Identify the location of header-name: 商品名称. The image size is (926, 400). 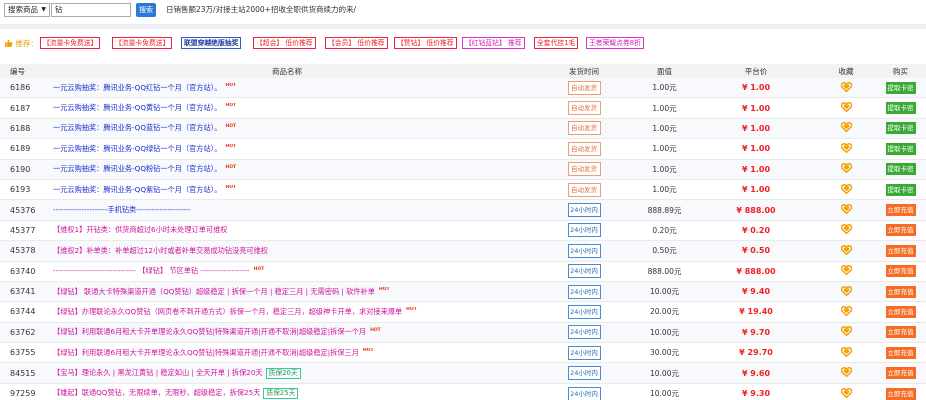
(287, 71).